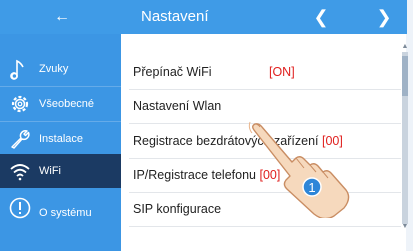 This screenshot has width=413, height=251. What do you see at coordinates (67, 104) in the screenshot?
I see `sidebar-item-label: Všeobecné` at bounding box center [67, 104].